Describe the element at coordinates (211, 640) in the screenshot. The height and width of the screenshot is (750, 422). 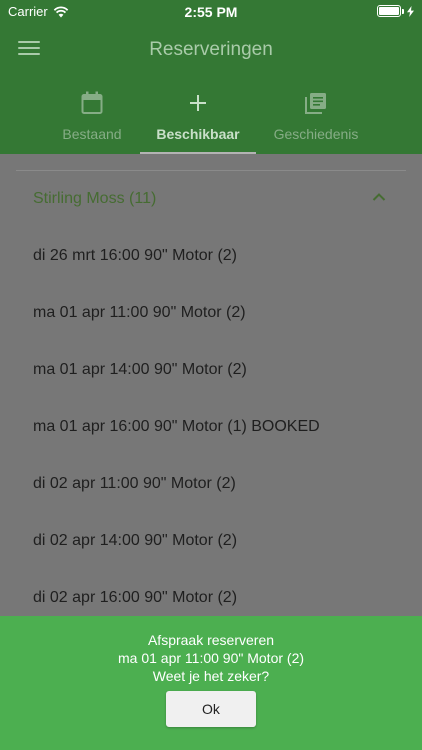
I see `dialog-title: Afspraak reserveren` at that location.